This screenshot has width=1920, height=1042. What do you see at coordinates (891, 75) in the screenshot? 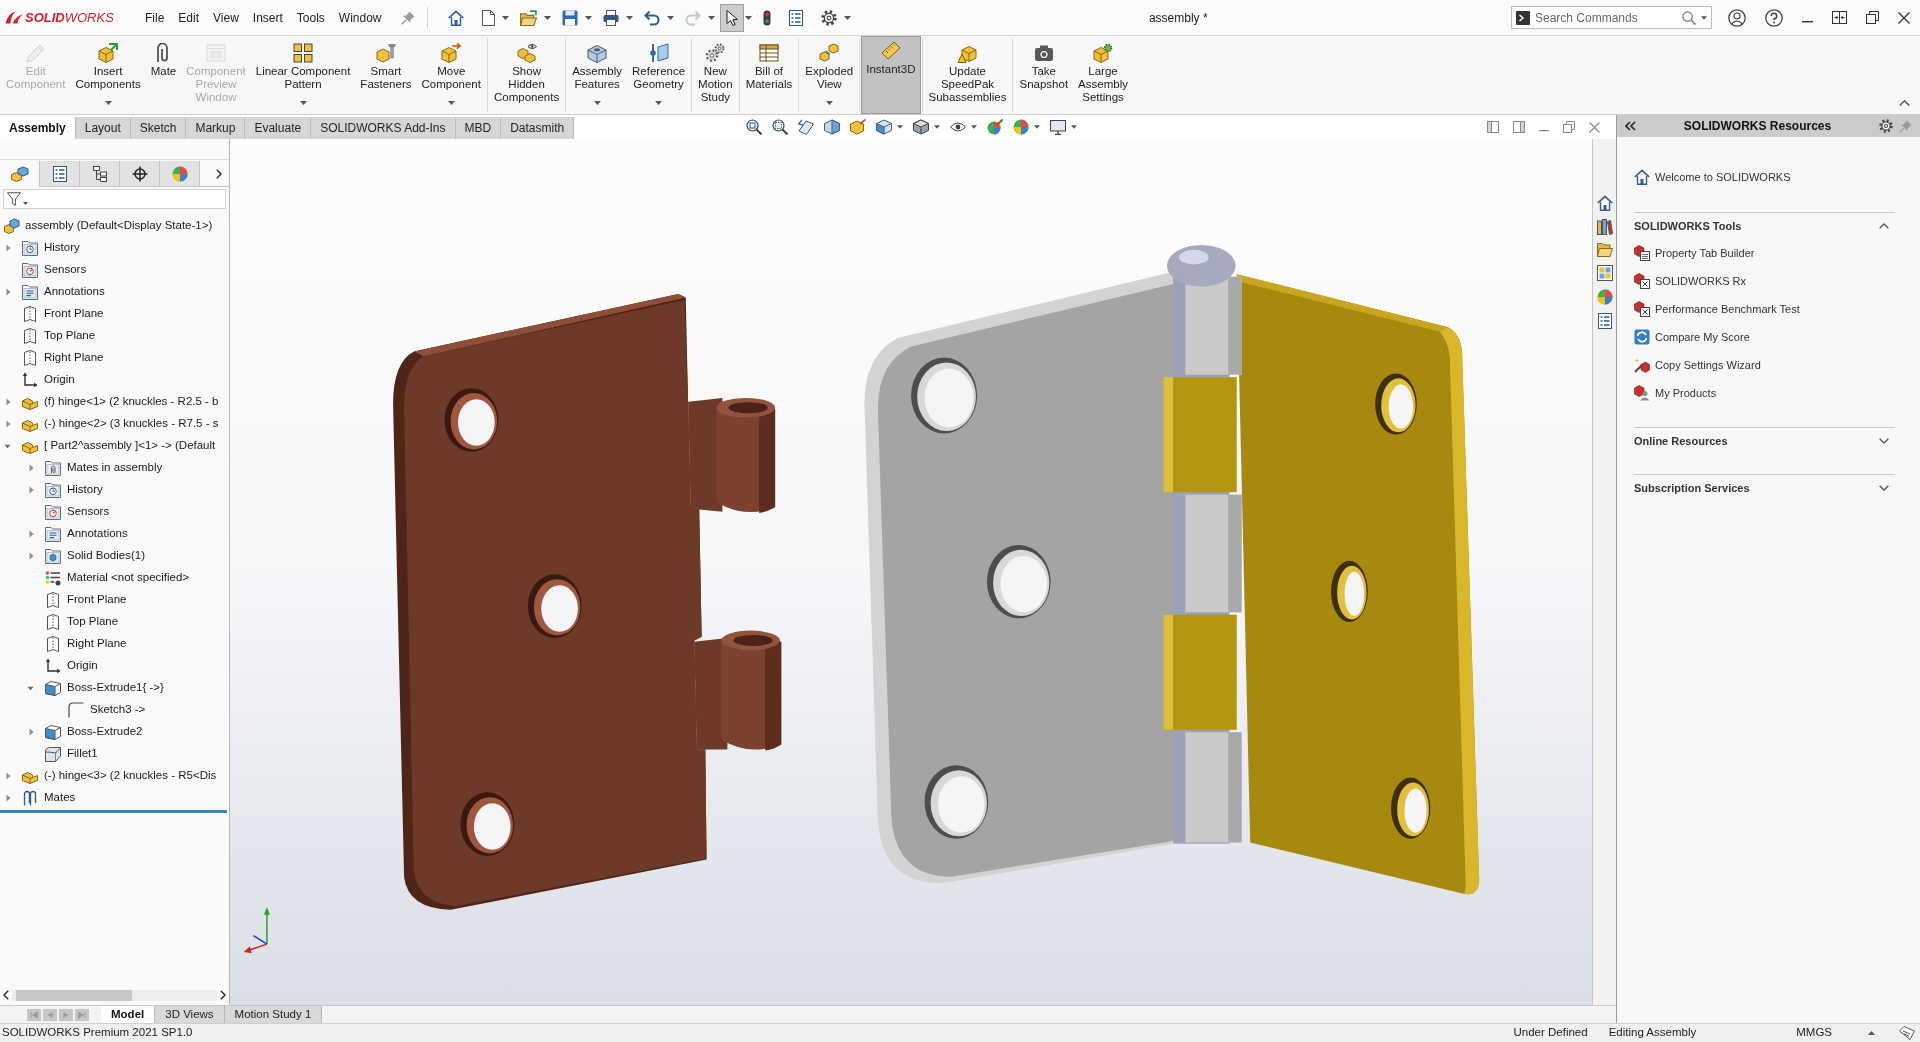
I see `instant3d-button: Instant3D` at bounding box center [891, 75].